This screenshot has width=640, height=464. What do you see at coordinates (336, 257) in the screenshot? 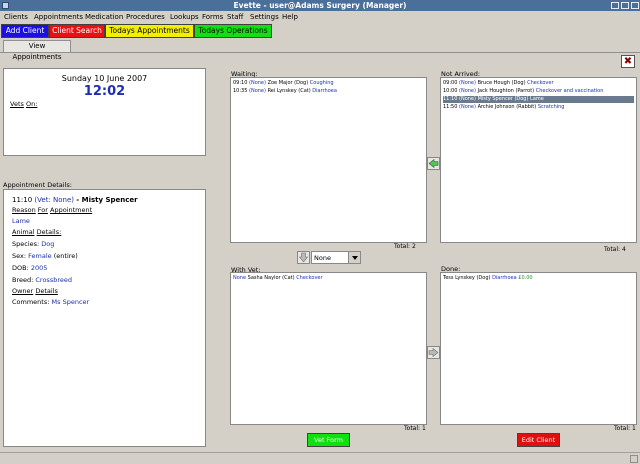
I see `vet-select: None` at bounding box center [336, 257].